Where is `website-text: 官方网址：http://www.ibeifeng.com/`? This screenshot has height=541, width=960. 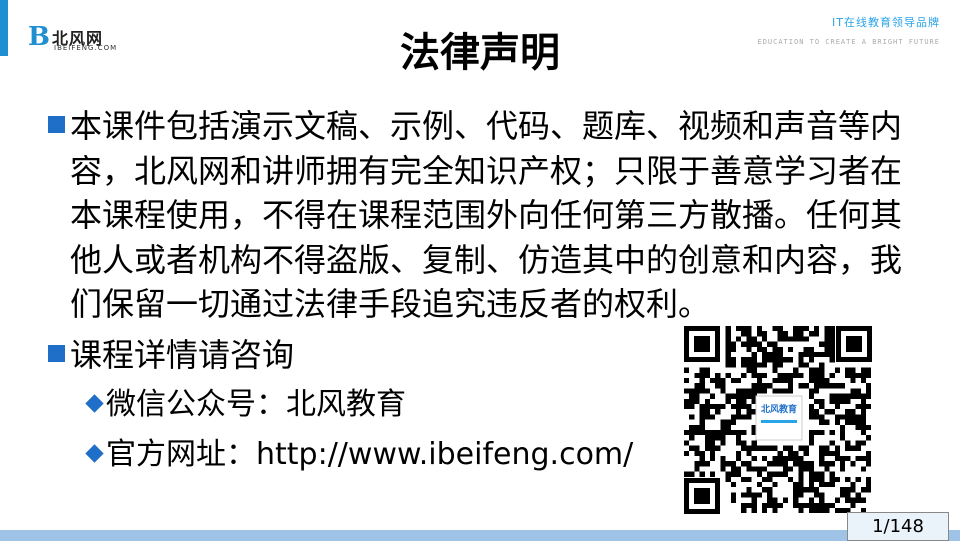 website-text: 官方网址：http://www.ibeifeng.com/ is located at coordinates (370, 454).